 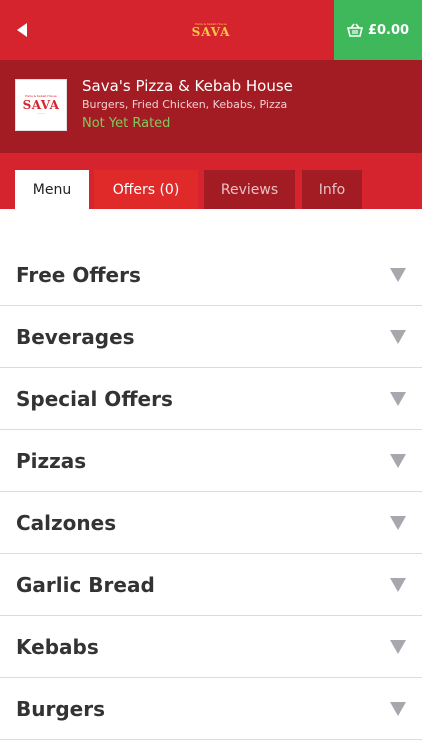 I want to click on header-logo-text: SAVA, so click(x=211, y=31).